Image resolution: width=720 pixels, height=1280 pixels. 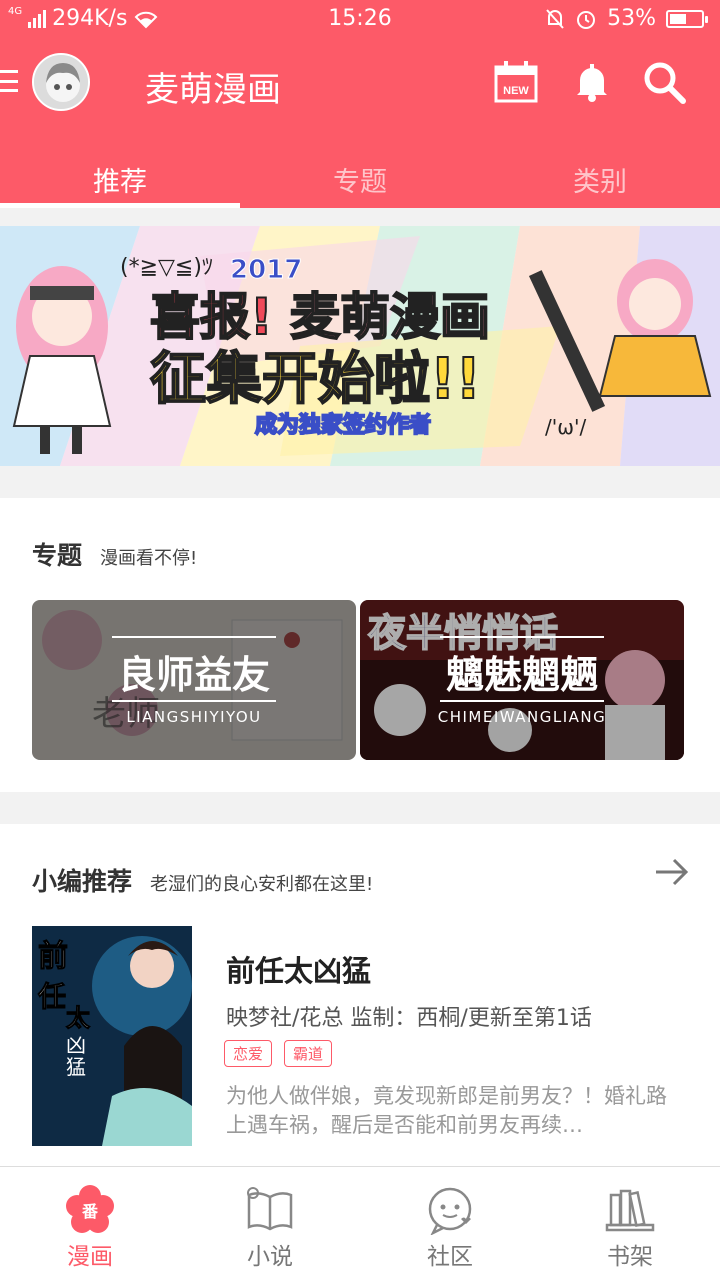 I want to click on topic-pinyin: CHIMEIWANGLIANG, so click(x=522, y=717).